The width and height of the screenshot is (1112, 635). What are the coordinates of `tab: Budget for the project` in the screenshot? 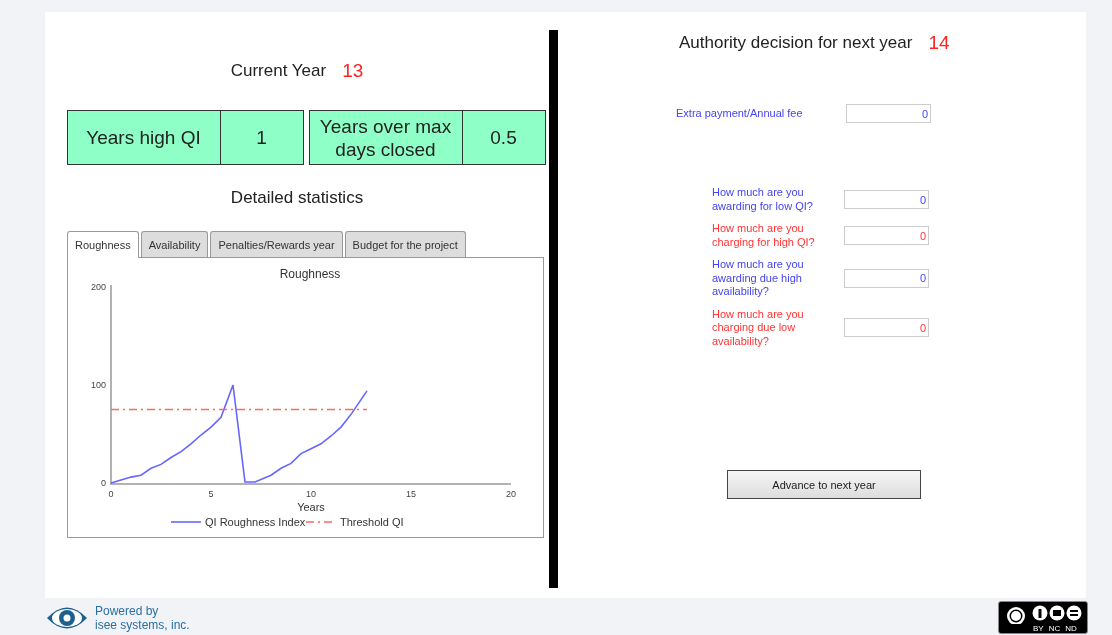 It's located at (405, 244).